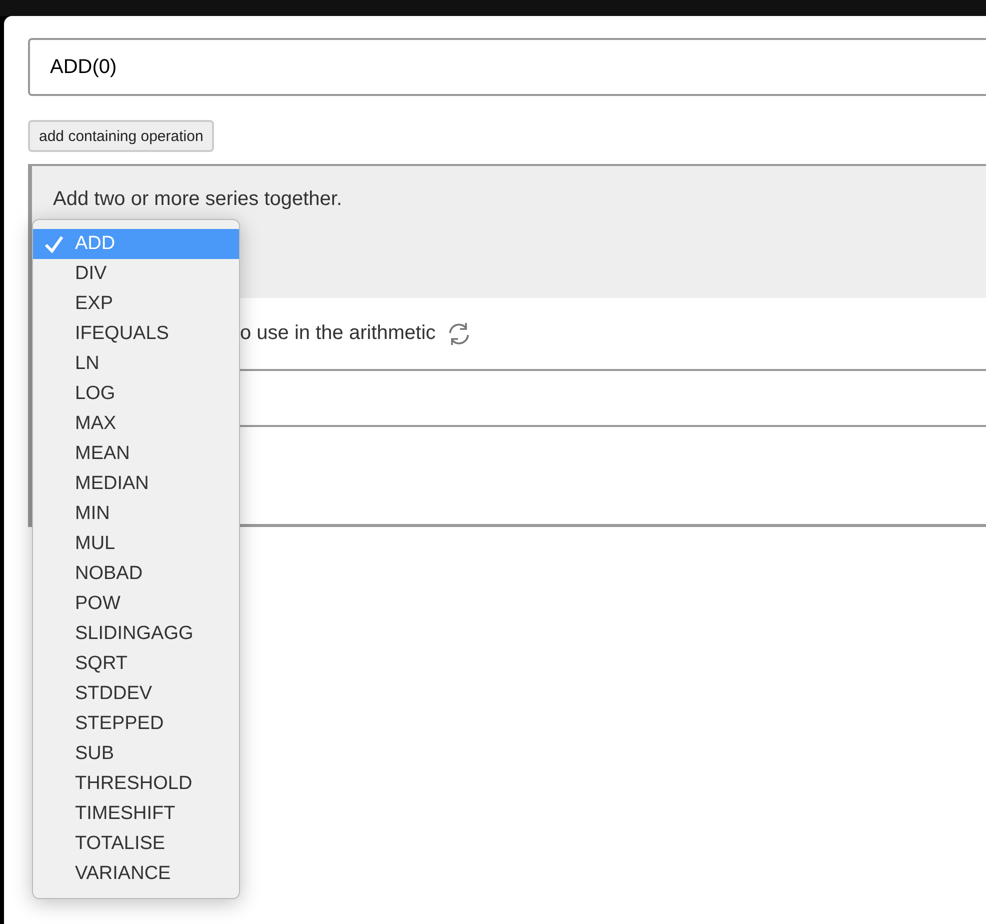 This screenshot has height=924, width=986. What do you see at coordinates (136, 814) in the screenshot?
I see `menu-item: TIMESHIFT` at bounding box center [136, 814].